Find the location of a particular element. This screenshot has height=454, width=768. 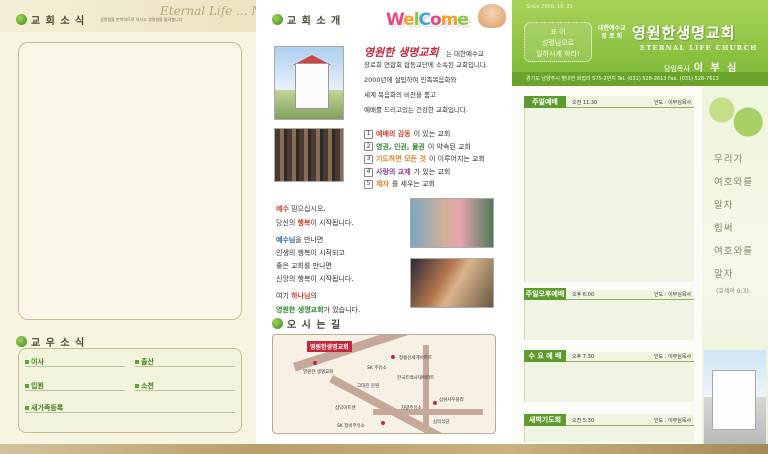

verse-reference: (호세아 6:3) is located at coordinates (732, 291).